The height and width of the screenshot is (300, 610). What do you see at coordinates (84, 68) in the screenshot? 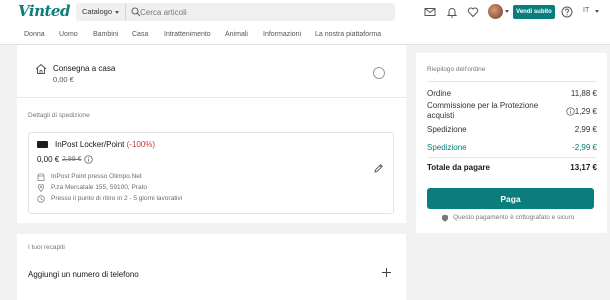
I see `home-delivery-title: Consegna a casa` at bounding box center [84, 68].